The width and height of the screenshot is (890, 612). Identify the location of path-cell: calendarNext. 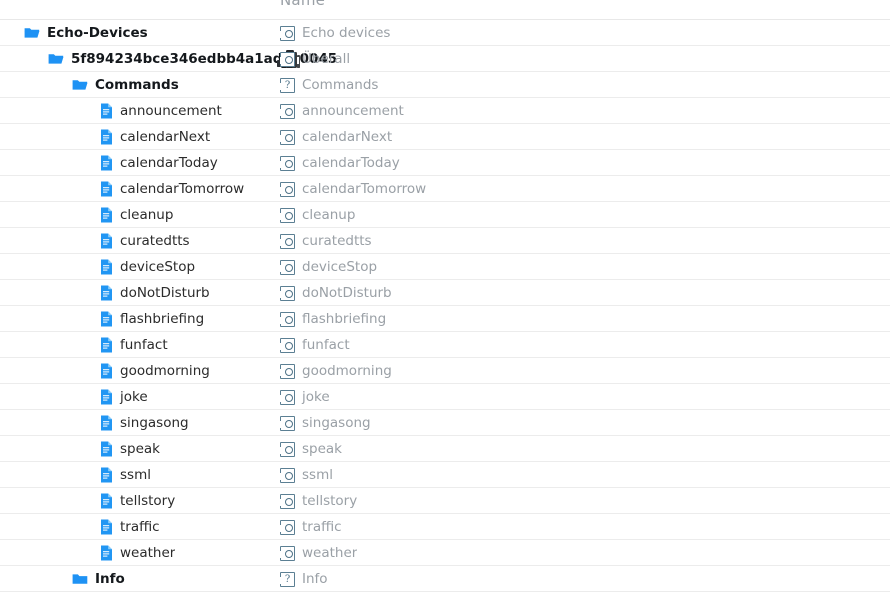
(155, 137).